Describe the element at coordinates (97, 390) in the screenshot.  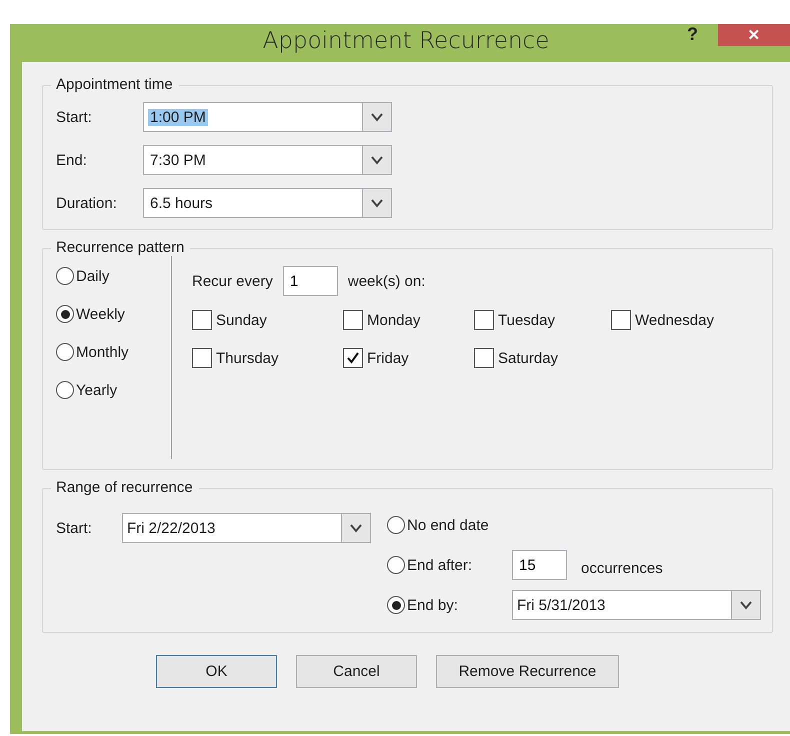
I see `option-label: Yearly` at that location.